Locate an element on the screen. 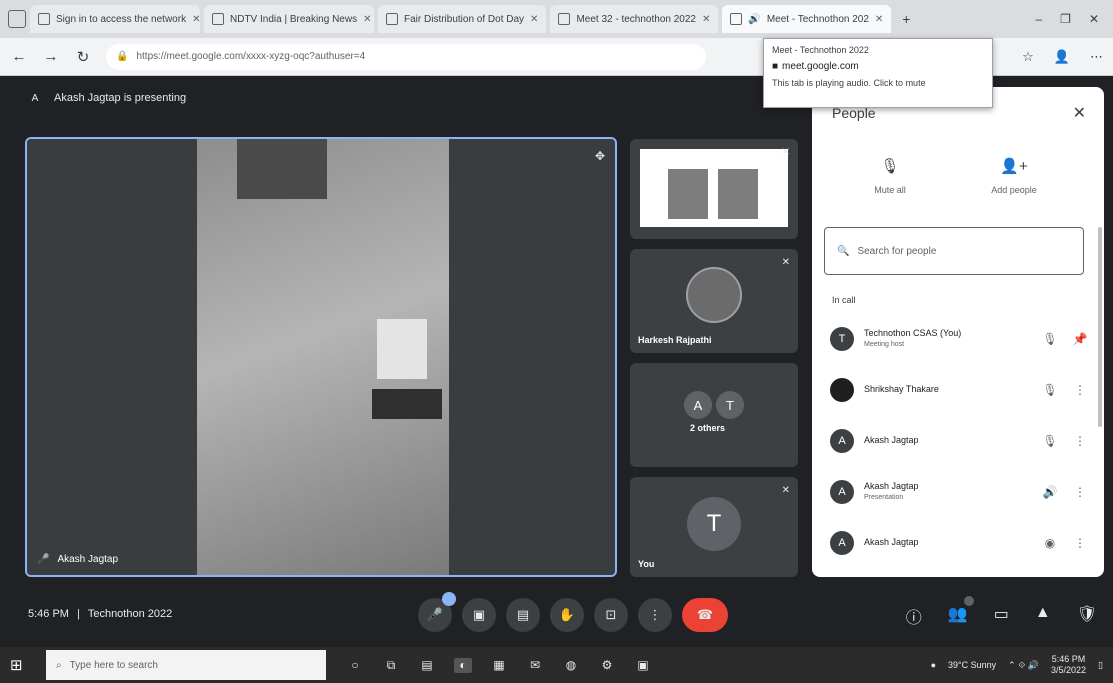 The image size is (1113, 683). tab-label: Fair Distribution of Dot Day is located at coordinates (464, 19).